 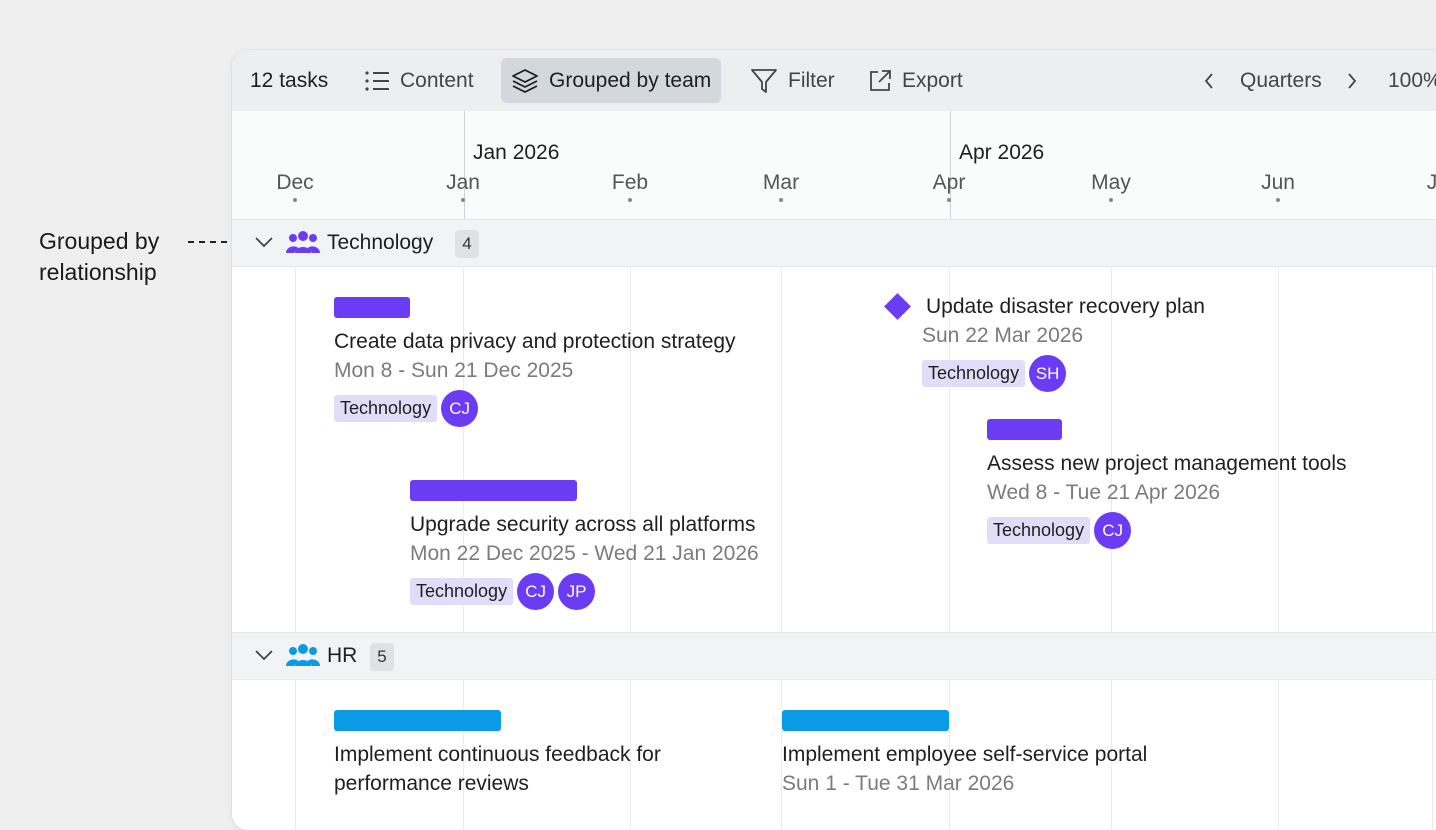 I want to click on task-title: Assess new project management tools, so click(x=1167, y=463).